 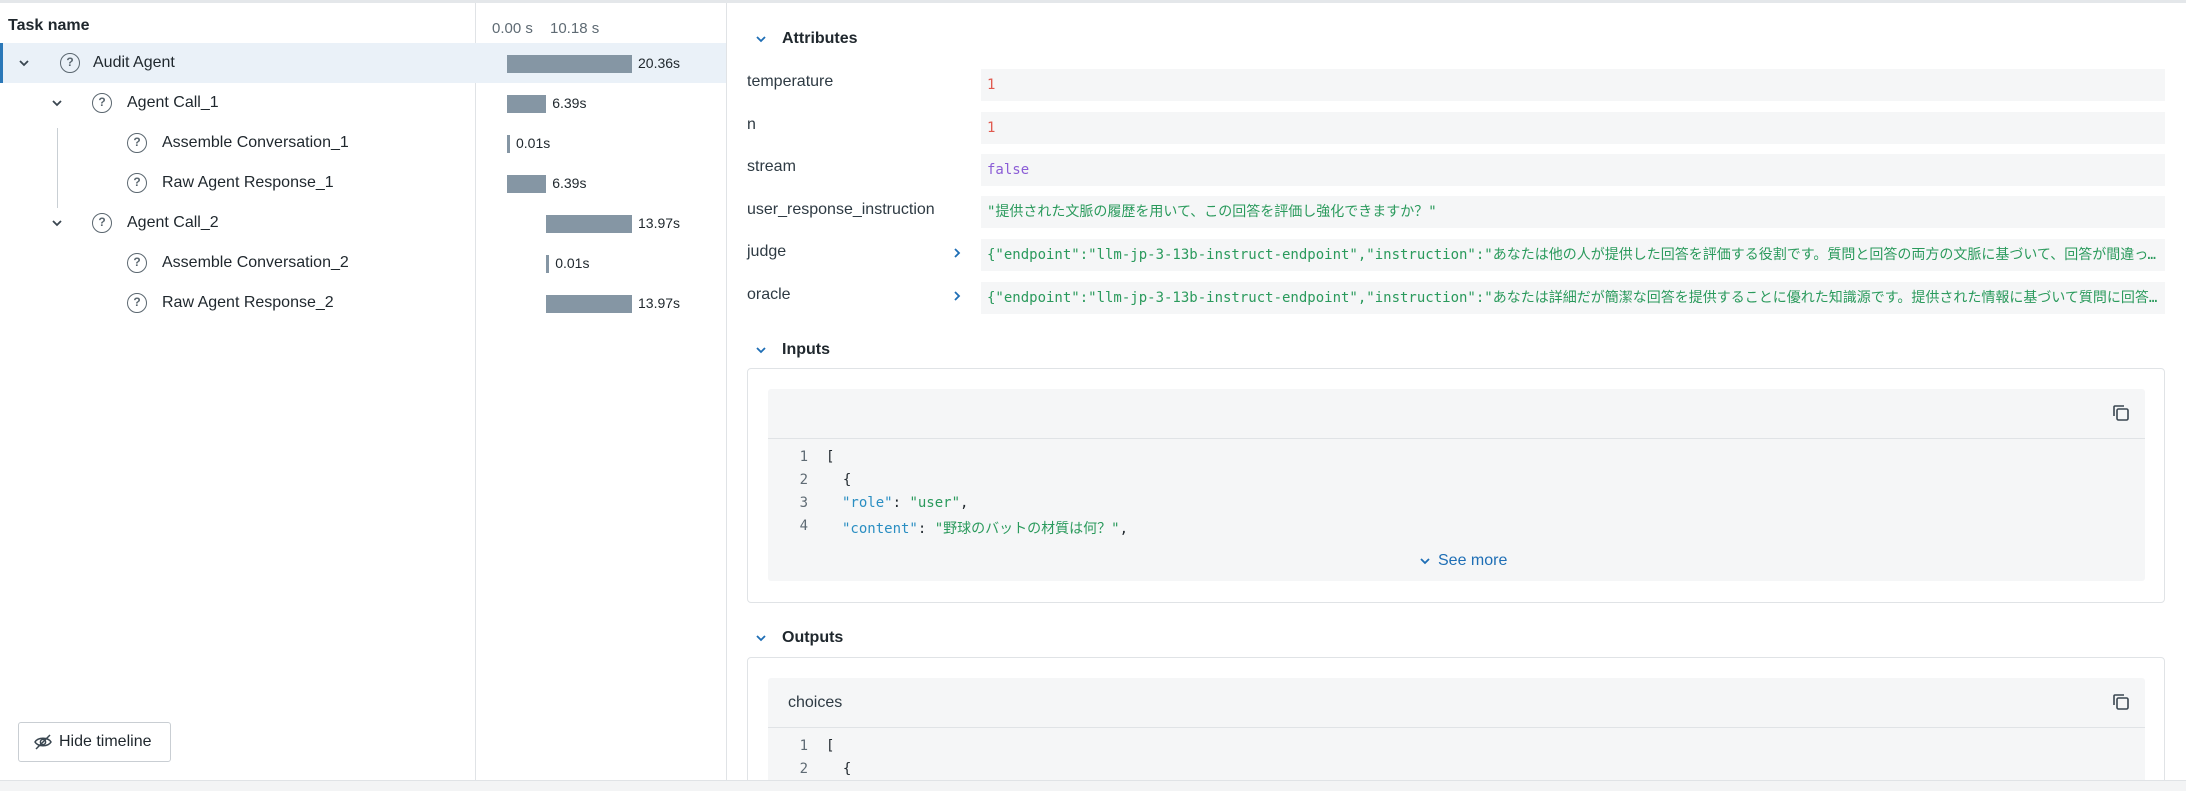 I want to click on line-number: 4, so click(x=803, y=526).